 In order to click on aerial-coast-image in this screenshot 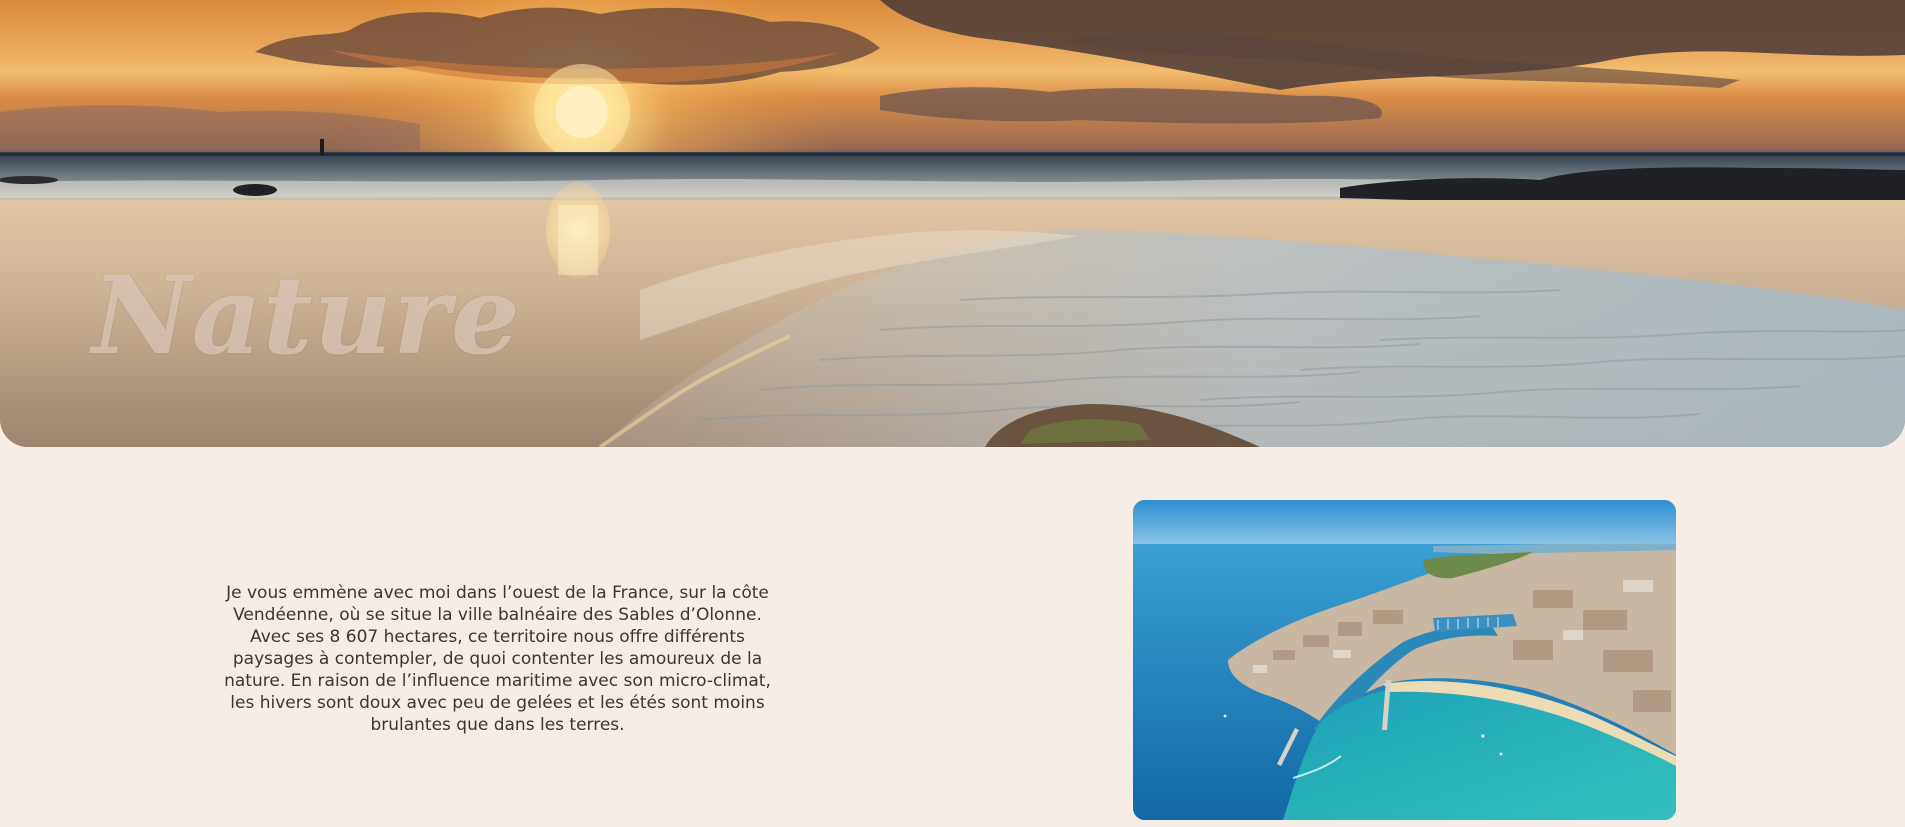, I will do `click(1404, 660)`.